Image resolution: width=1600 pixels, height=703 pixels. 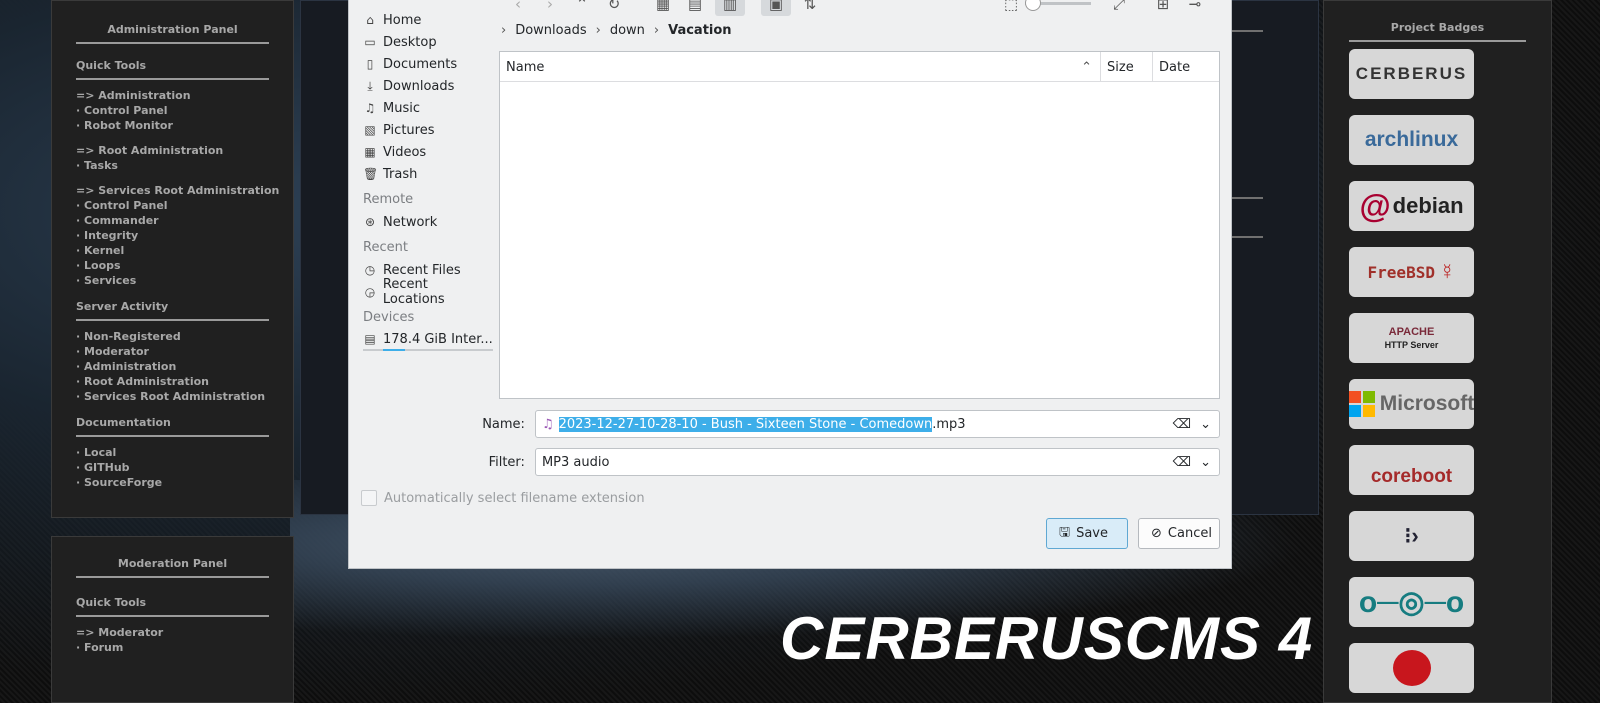 What do you see at coordinates (1179, 533) in the screenshot?
I see `cancel-button: ⊘ Cancel` at bounding box center [1179, 533].